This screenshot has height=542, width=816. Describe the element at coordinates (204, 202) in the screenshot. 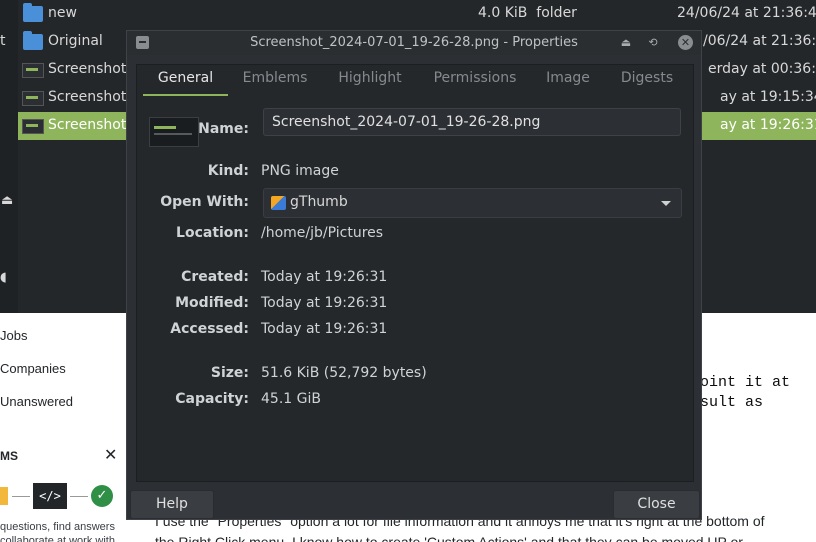

I see `open-with-label: Open With:` at that location.